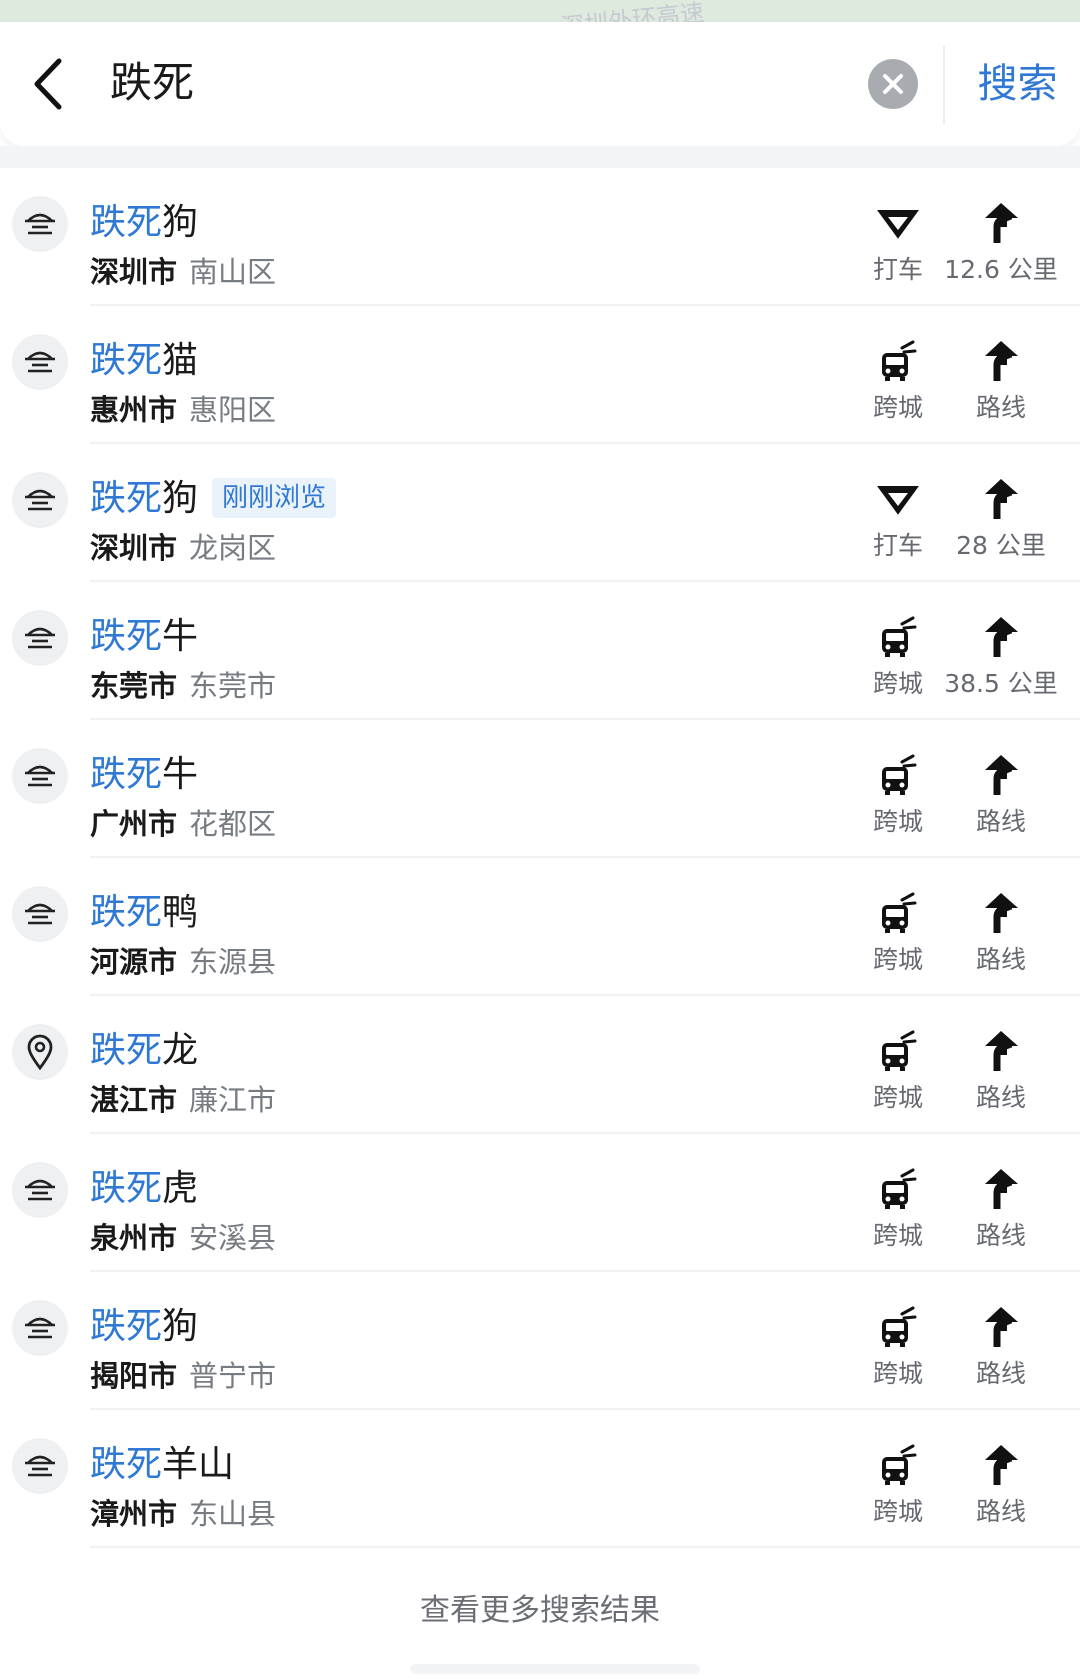 The image size is (1080, 1679). I want to click on result-item: 跌死猫惠州市 惠阳区 跨城 路线, so click(540, 375).